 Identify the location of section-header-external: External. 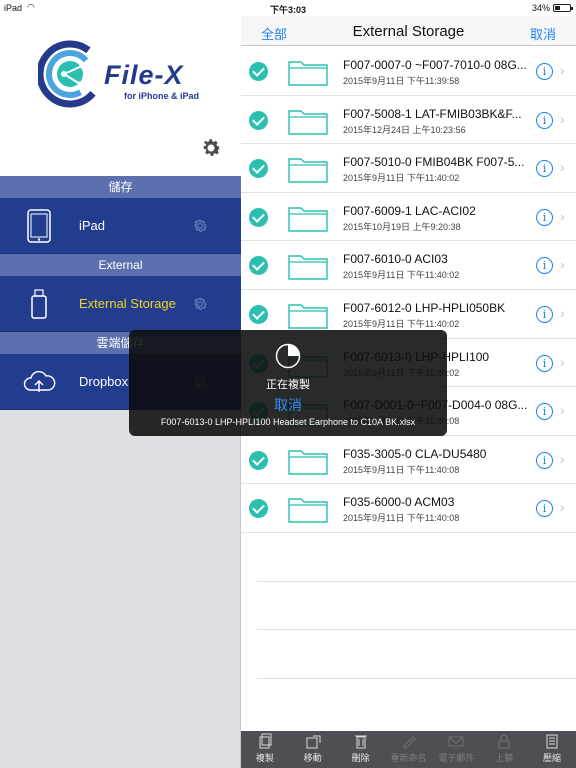
(120, 265).